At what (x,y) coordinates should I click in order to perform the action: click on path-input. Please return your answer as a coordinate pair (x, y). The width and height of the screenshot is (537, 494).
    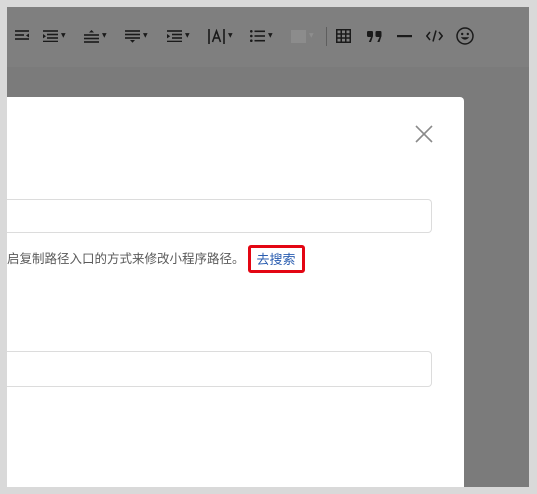
    Looking at the image, I should click on (219, 216).